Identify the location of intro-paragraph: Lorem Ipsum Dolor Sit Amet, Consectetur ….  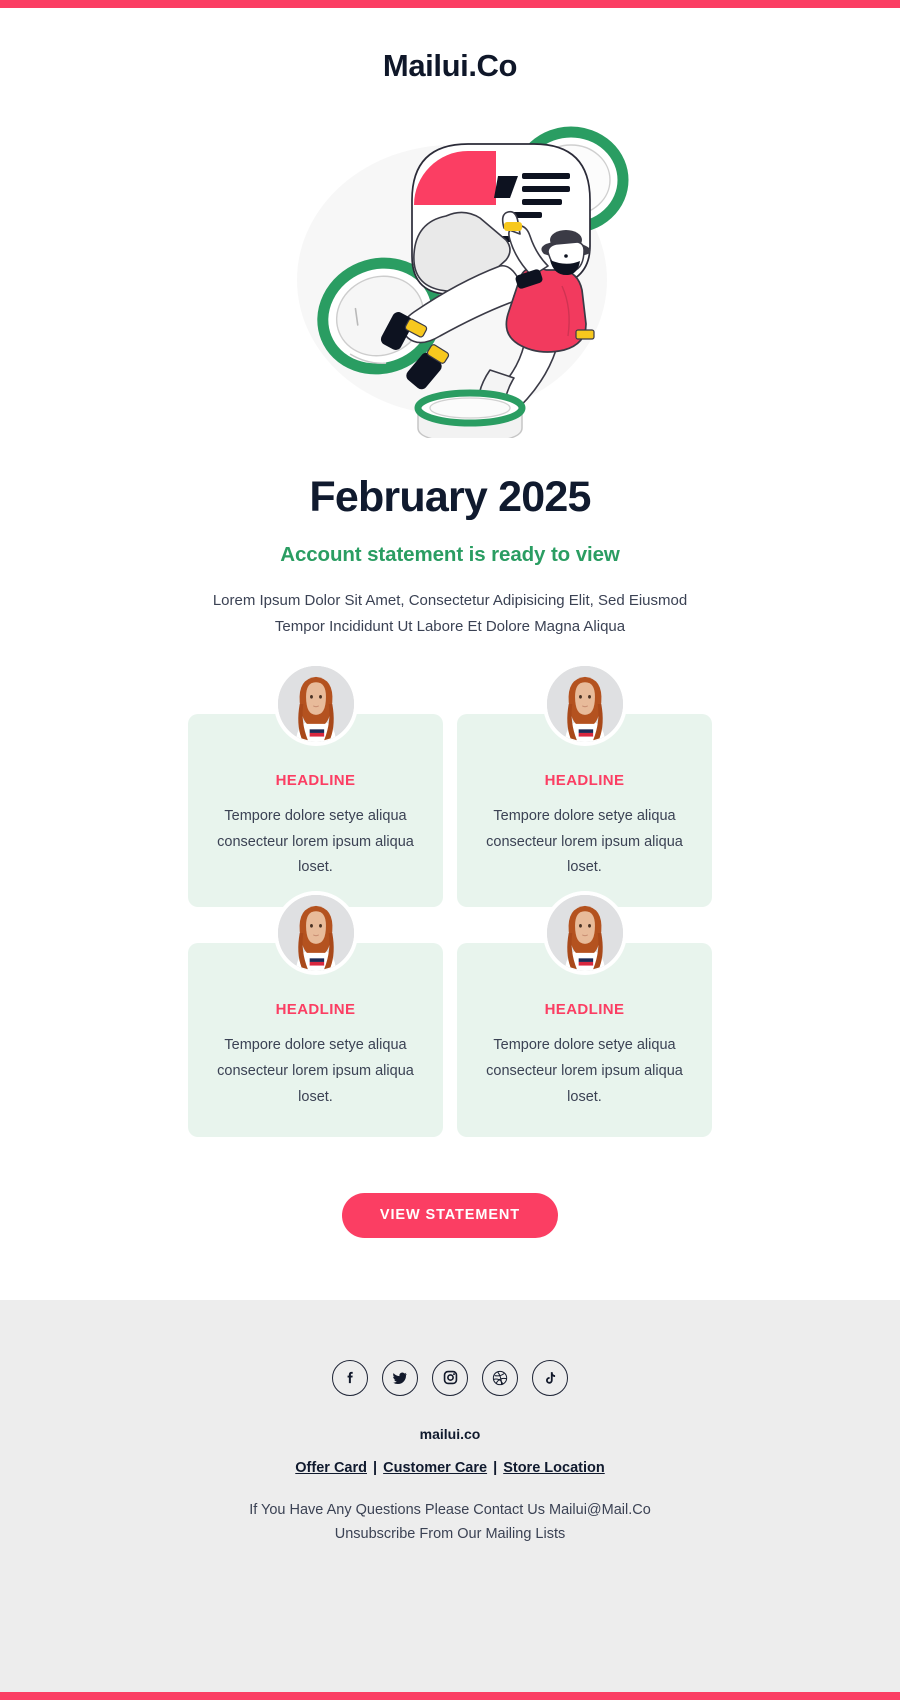
(450, 614).